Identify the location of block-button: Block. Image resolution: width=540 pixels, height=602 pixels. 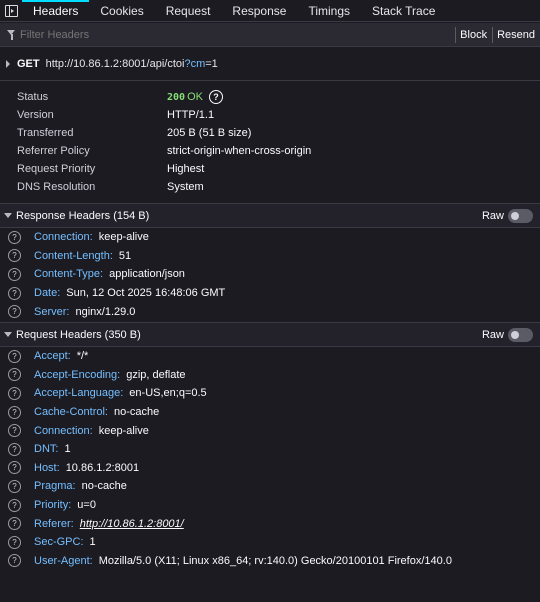
(473, 34).